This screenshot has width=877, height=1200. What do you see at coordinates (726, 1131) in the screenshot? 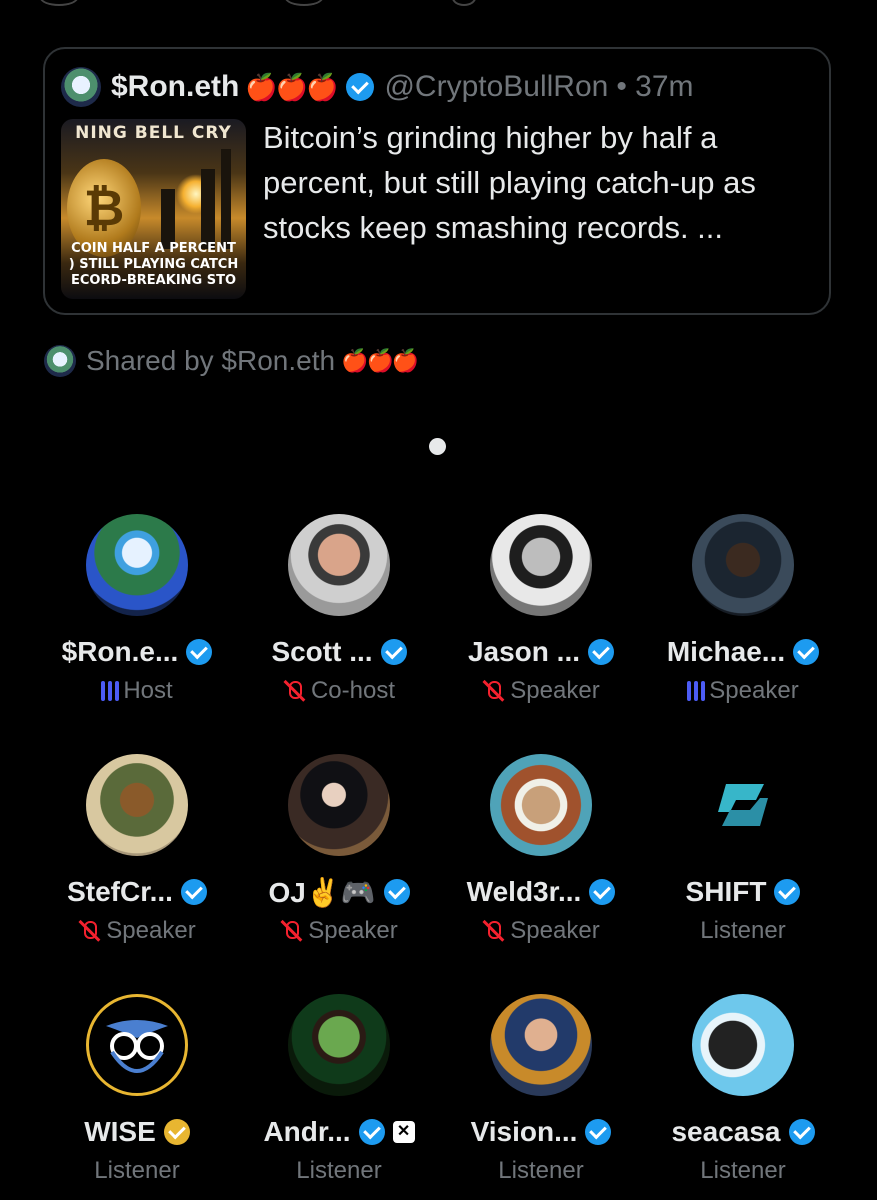
I see `participant-name: seacasa` at bounding box center [726, 1131].